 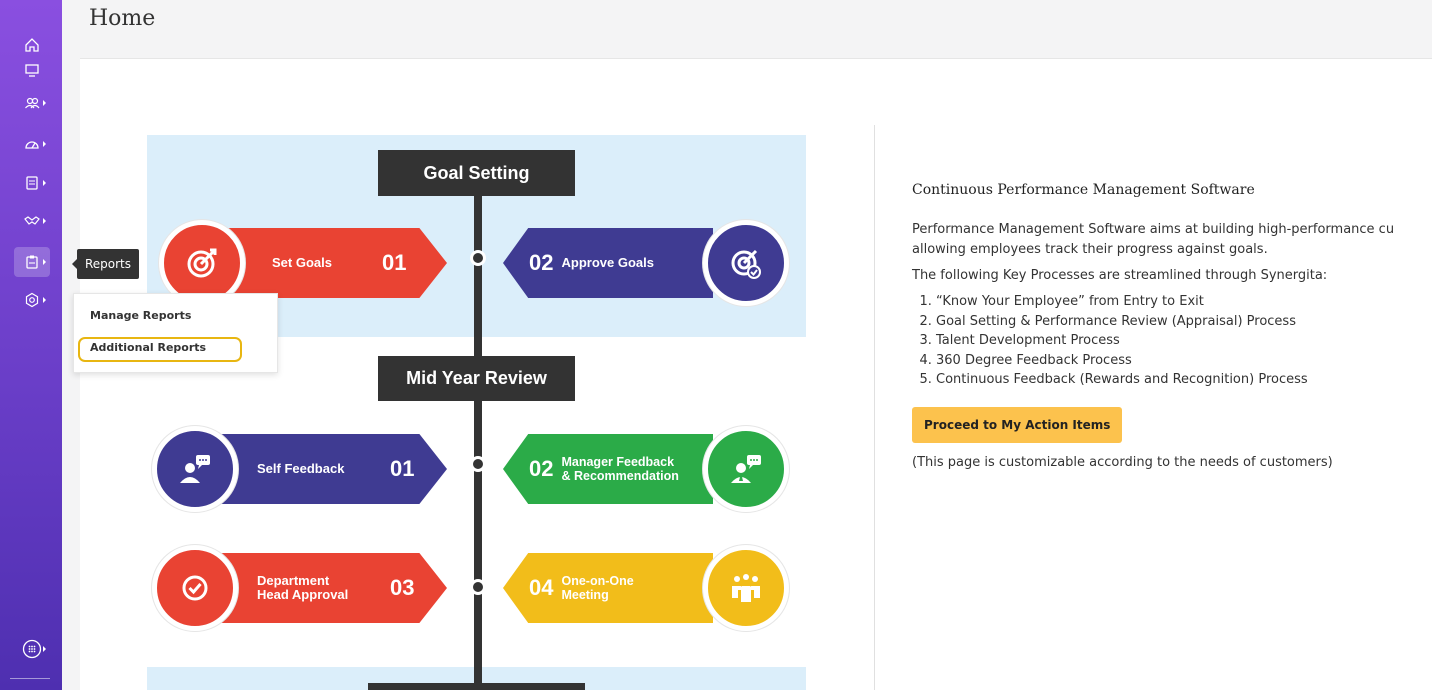 I want to click on step-label: One-on-One Meeting, so click(x=597, y=588).